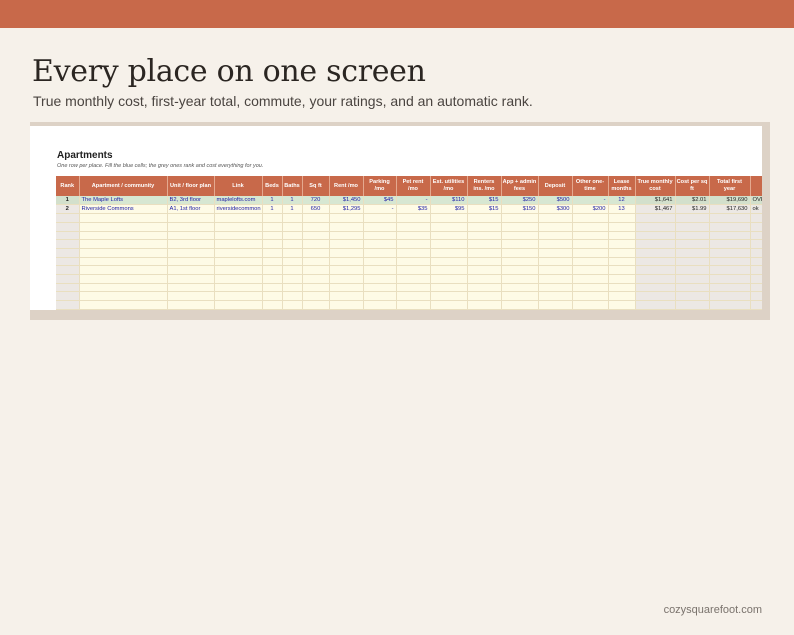  I want to click on table-cell: $250, so click(520, 201).